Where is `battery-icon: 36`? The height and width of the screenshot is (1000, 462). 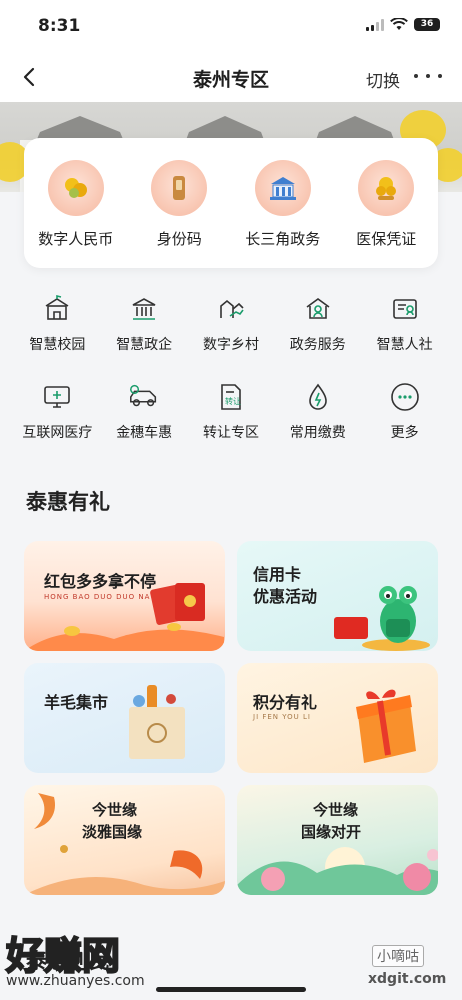
battery-icon: 36 is located at coordinates (427, 24).